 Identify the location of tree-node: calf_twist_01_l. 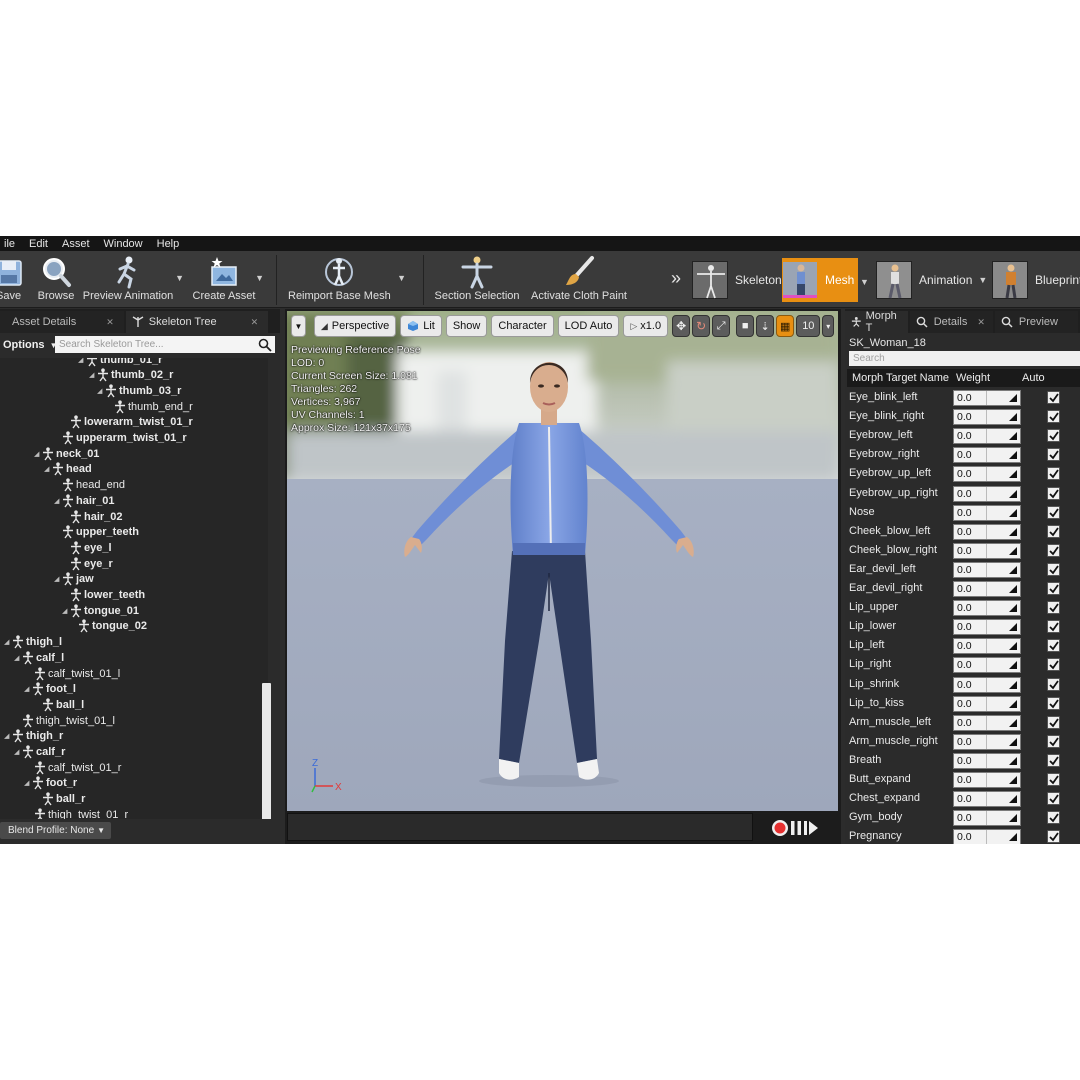
(73, 673).